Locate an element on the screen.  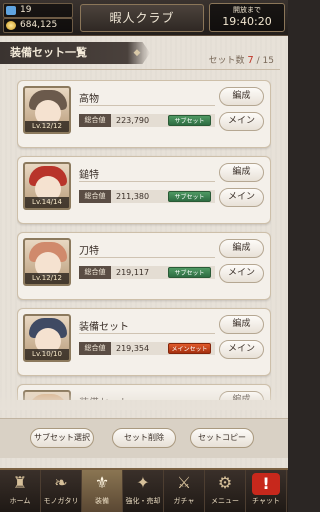
set-name: 鎚特 is located at coordinates (89, 175).